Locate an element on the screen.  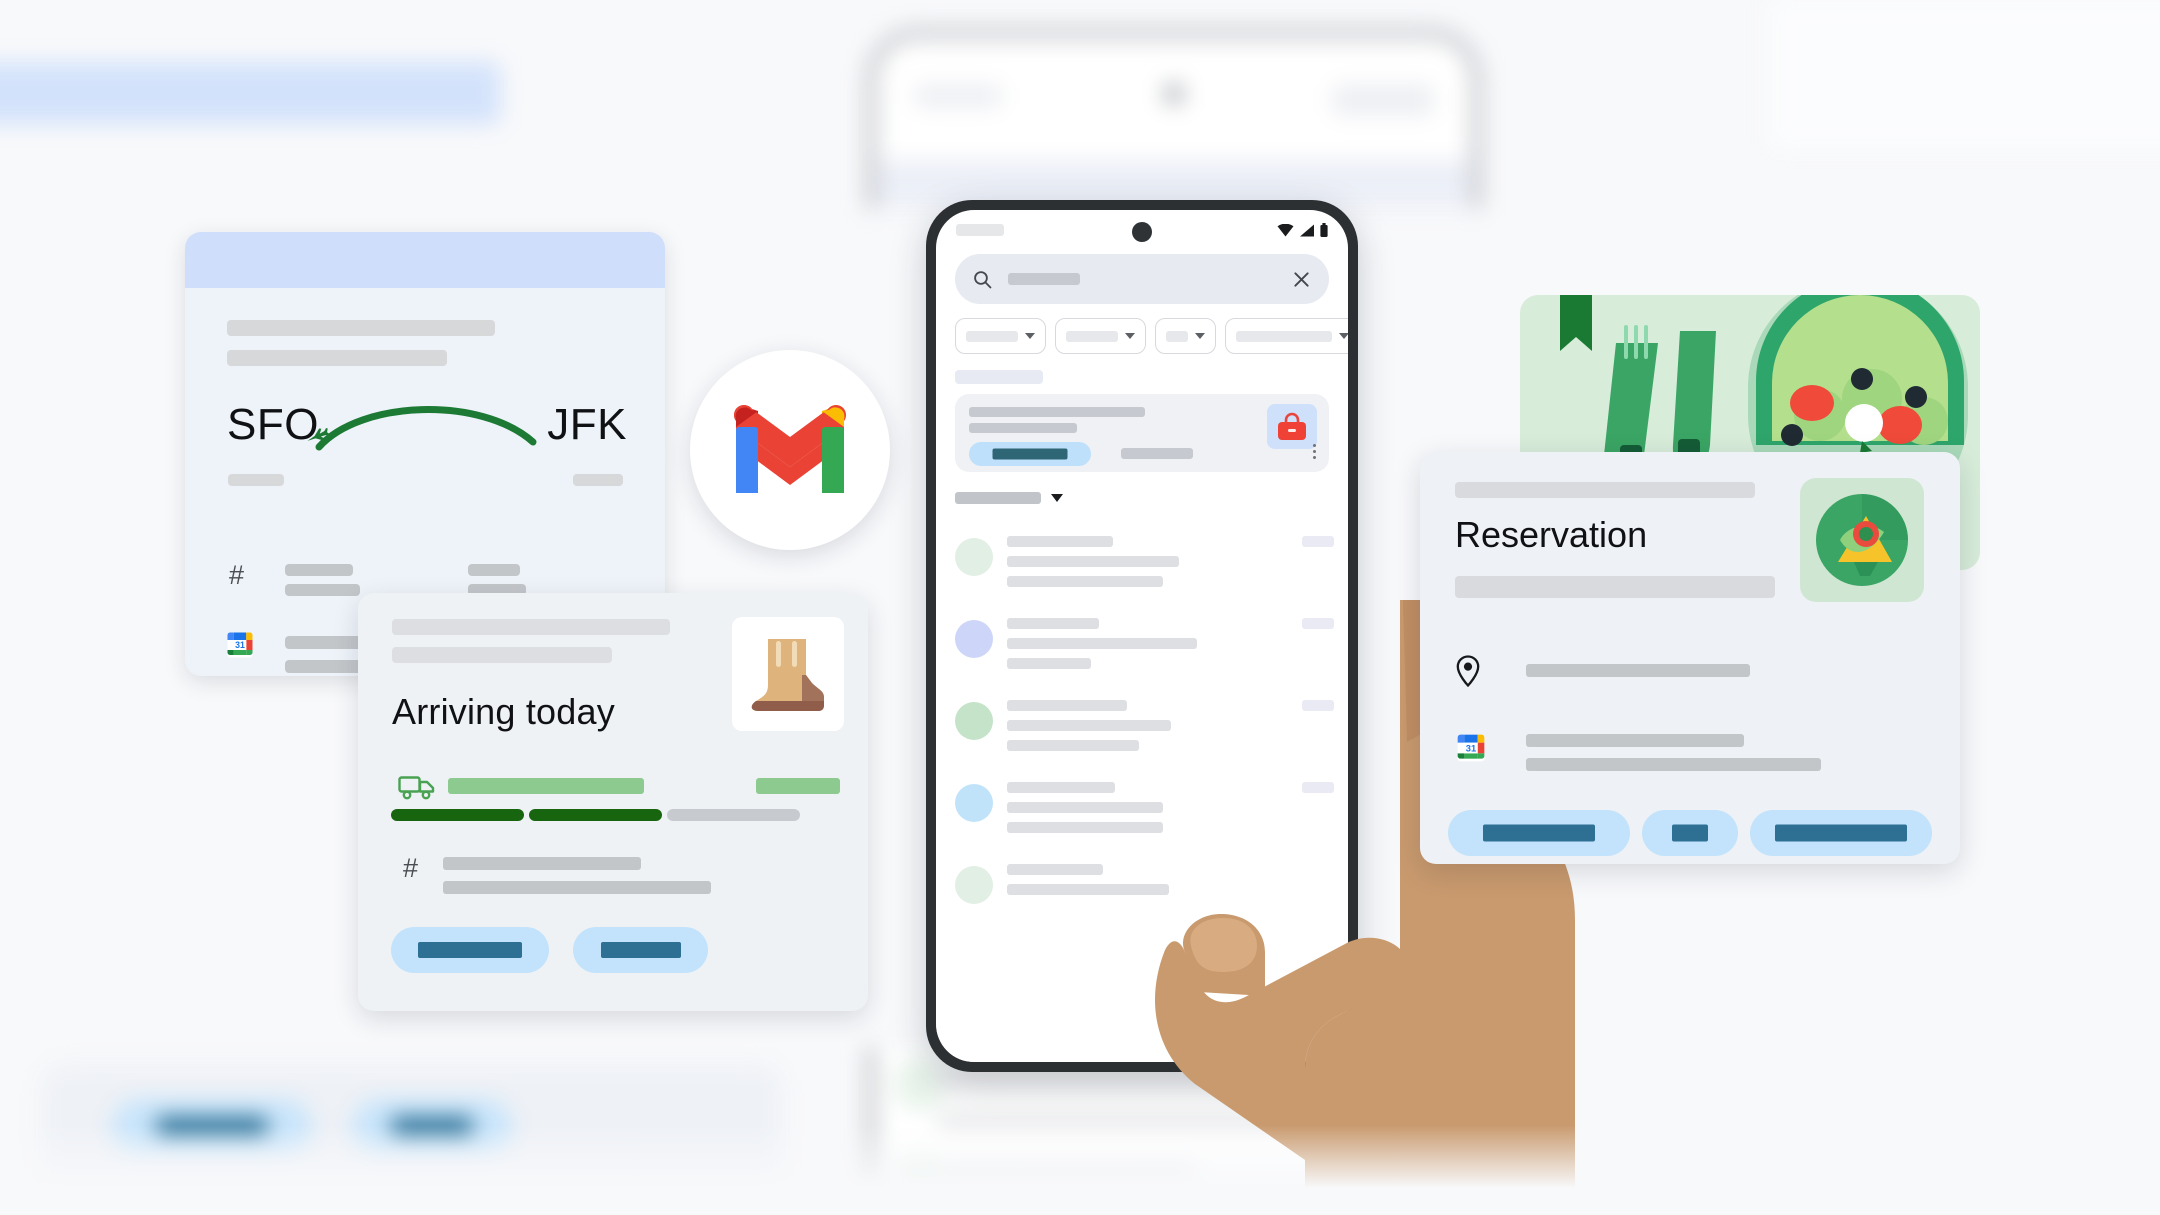
close-icon is located at coordinates (1301, 279).